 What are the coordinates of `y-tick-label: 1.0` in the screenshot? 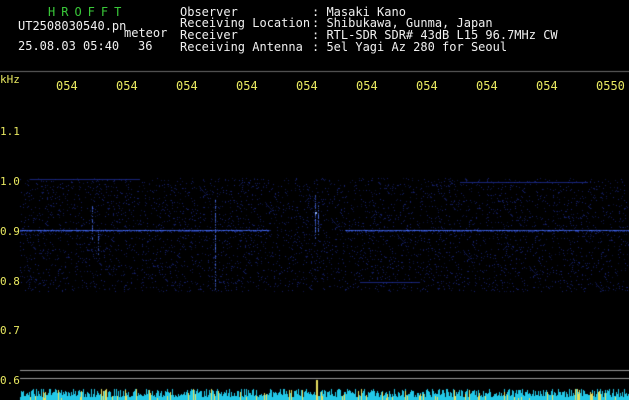 It's located at (10, 181).